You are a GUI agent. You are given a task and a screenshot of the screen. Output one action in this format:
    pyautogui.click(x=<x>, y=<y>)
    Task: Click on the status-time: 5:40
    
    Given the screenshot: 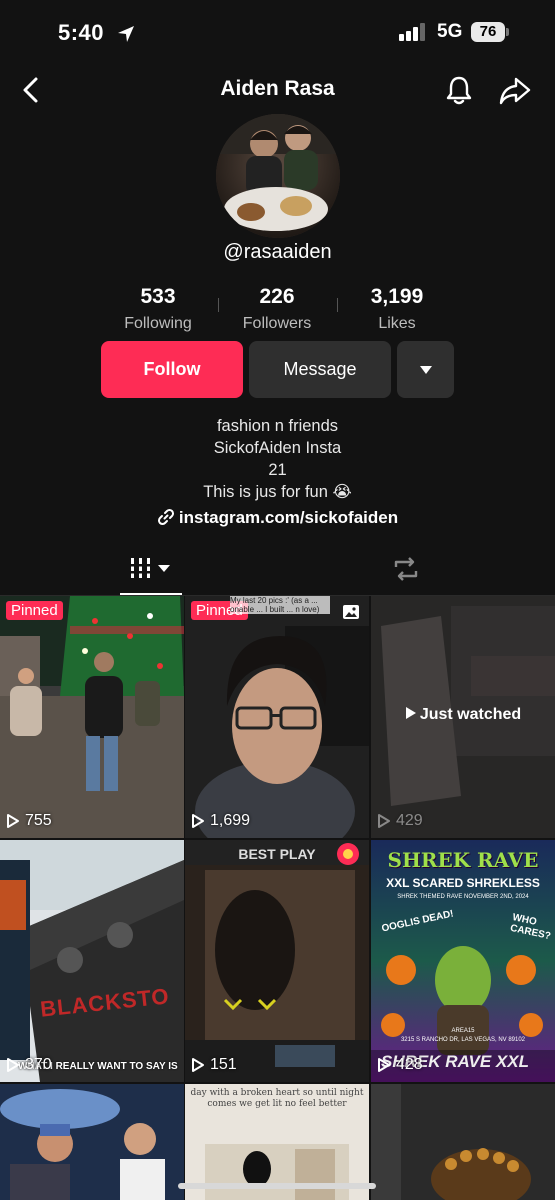 What is the action you would take?
    pyautogui.click(x=81, y=32)
    